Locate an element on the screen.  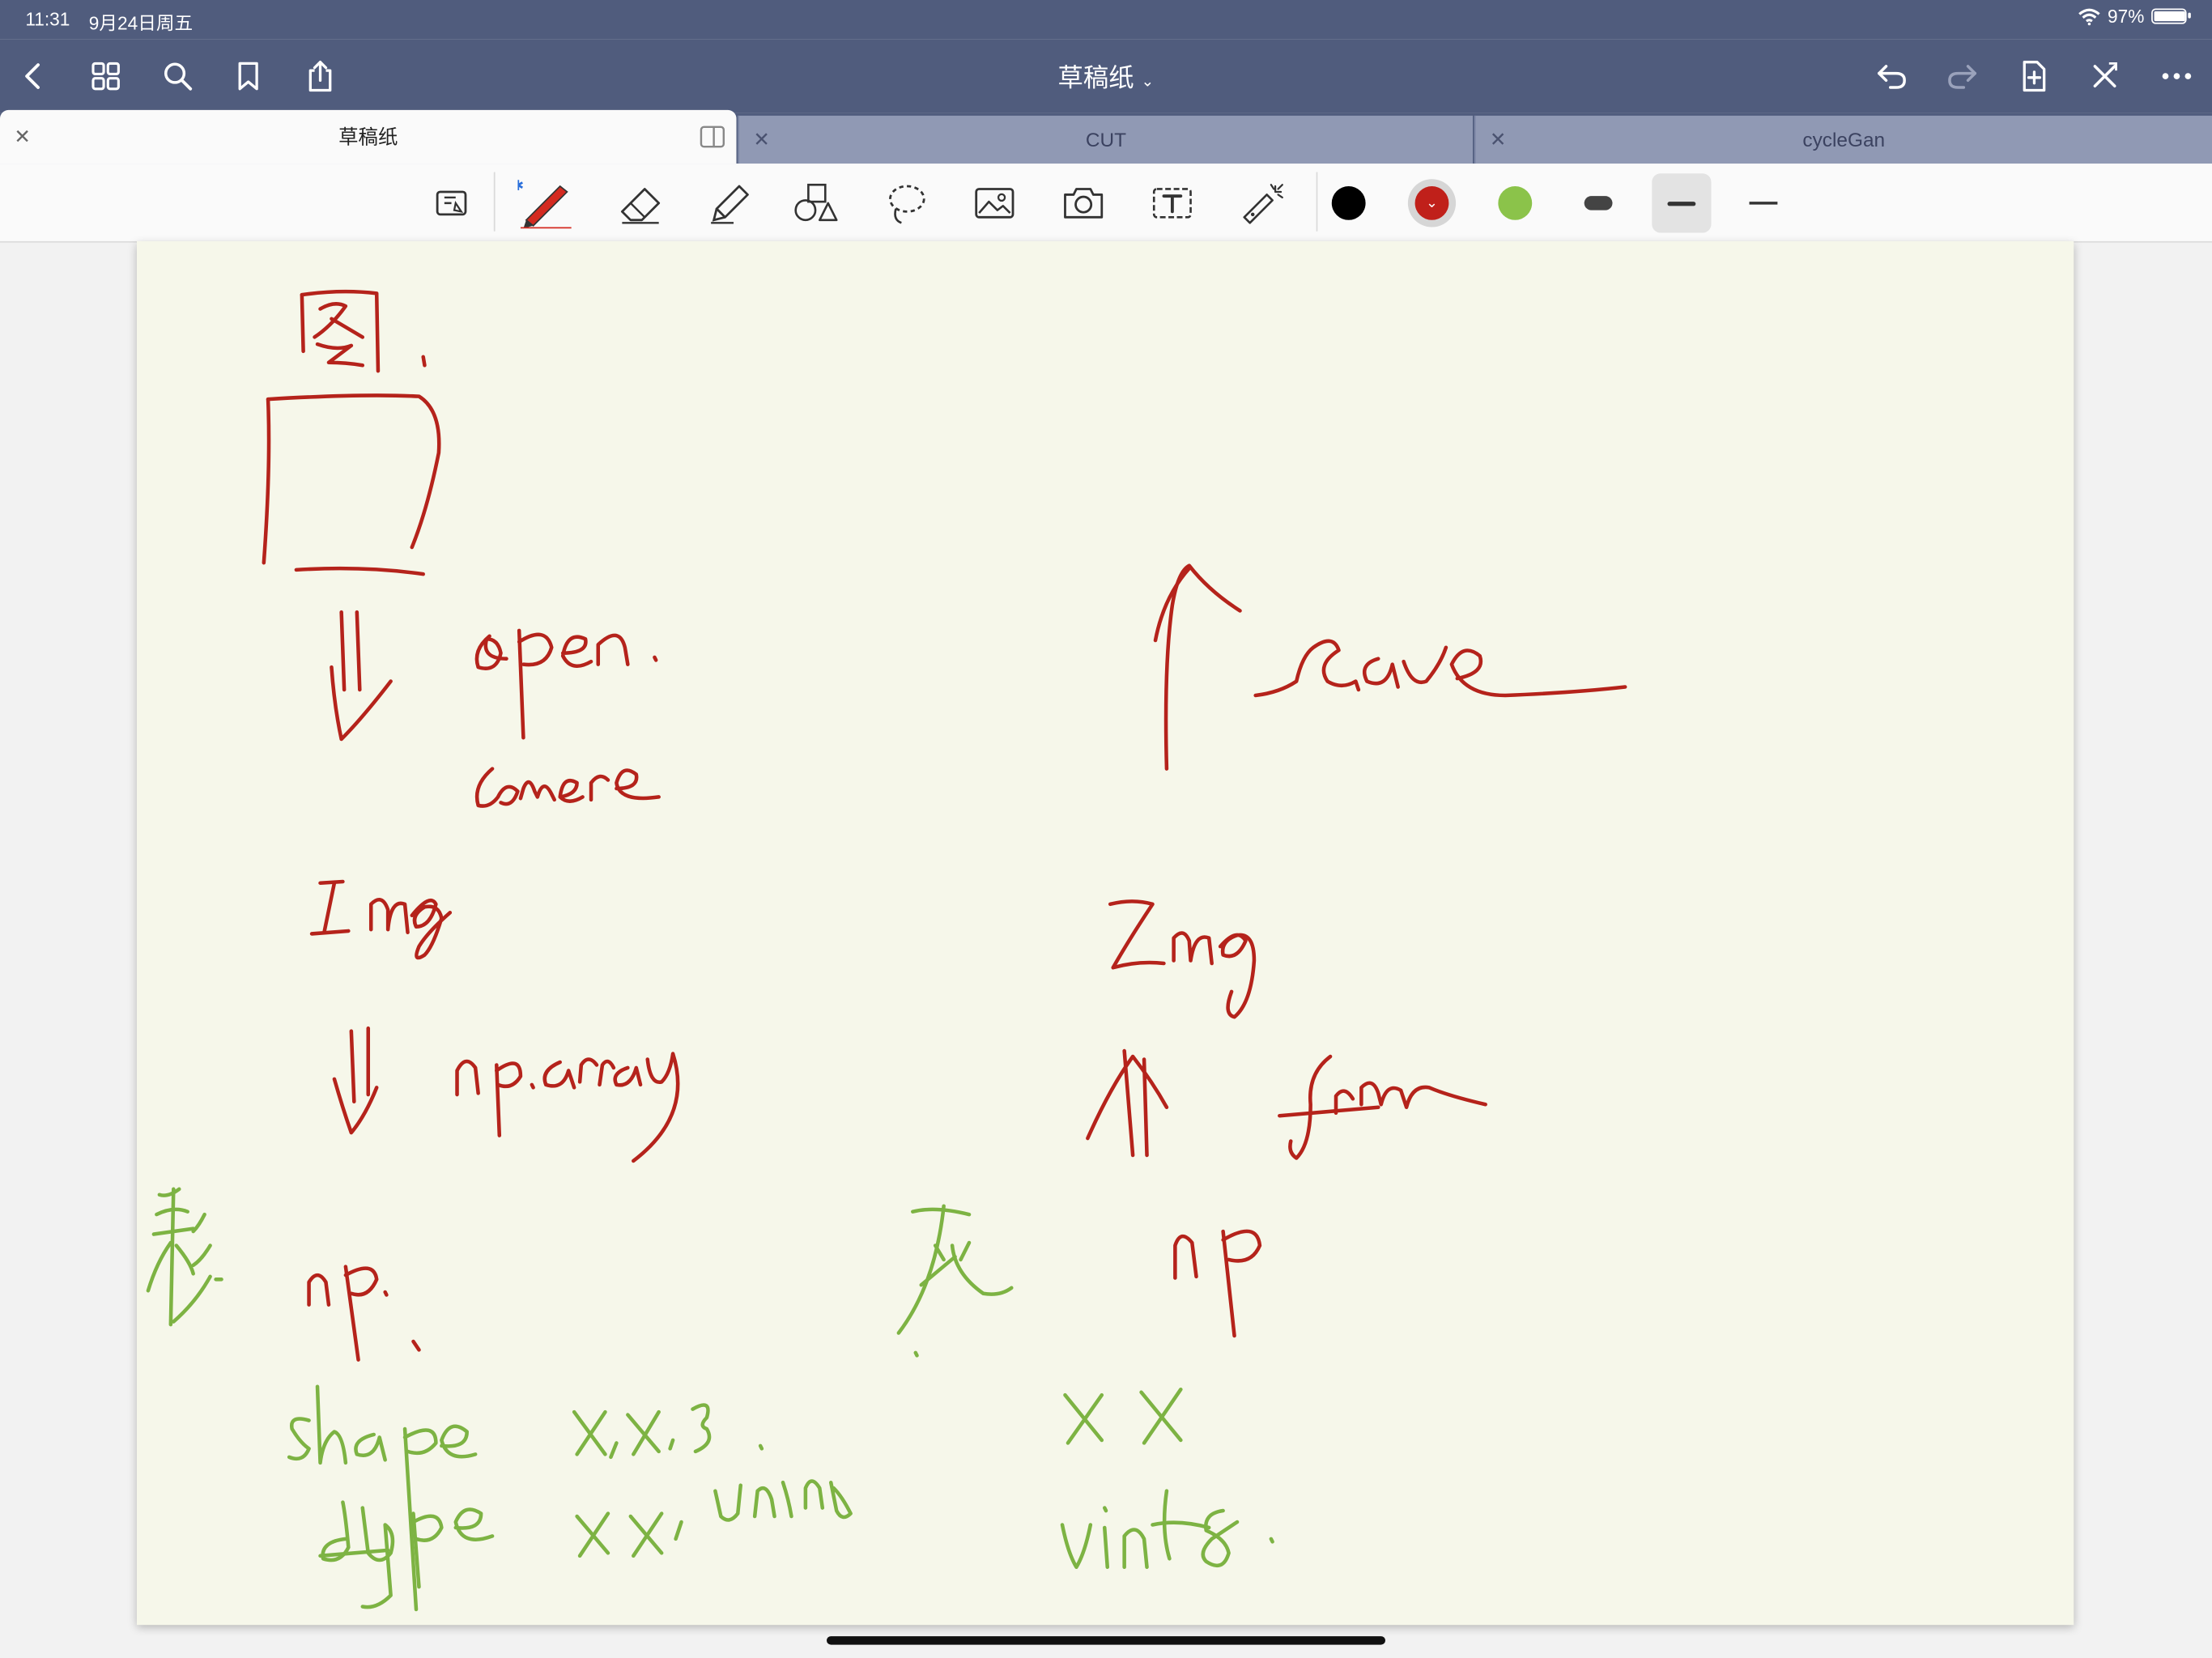
redo-button is located at coordinates (1963, 76).